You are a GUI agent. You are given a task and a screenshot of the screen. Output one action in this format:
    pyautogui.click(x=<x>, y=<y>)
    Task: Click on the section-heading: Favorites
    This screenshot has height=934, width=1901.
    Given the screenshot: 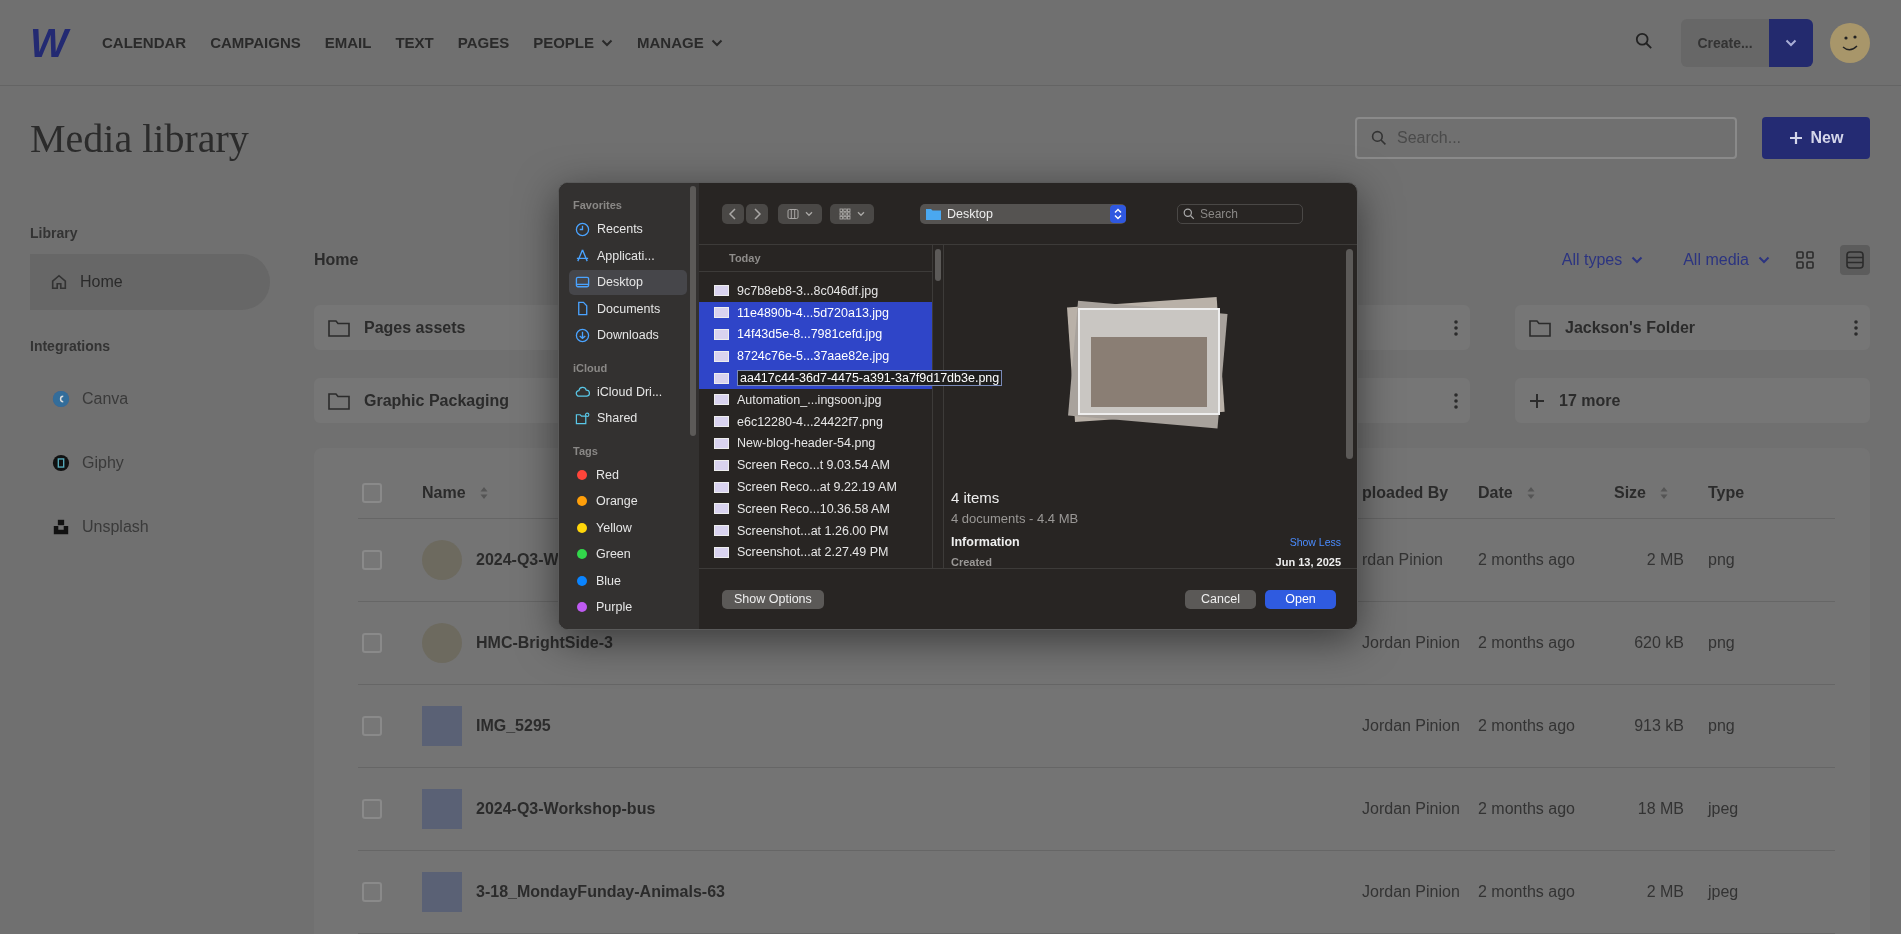 What is the action you would take?
    pyautogui.click(x=597, y=206)
    